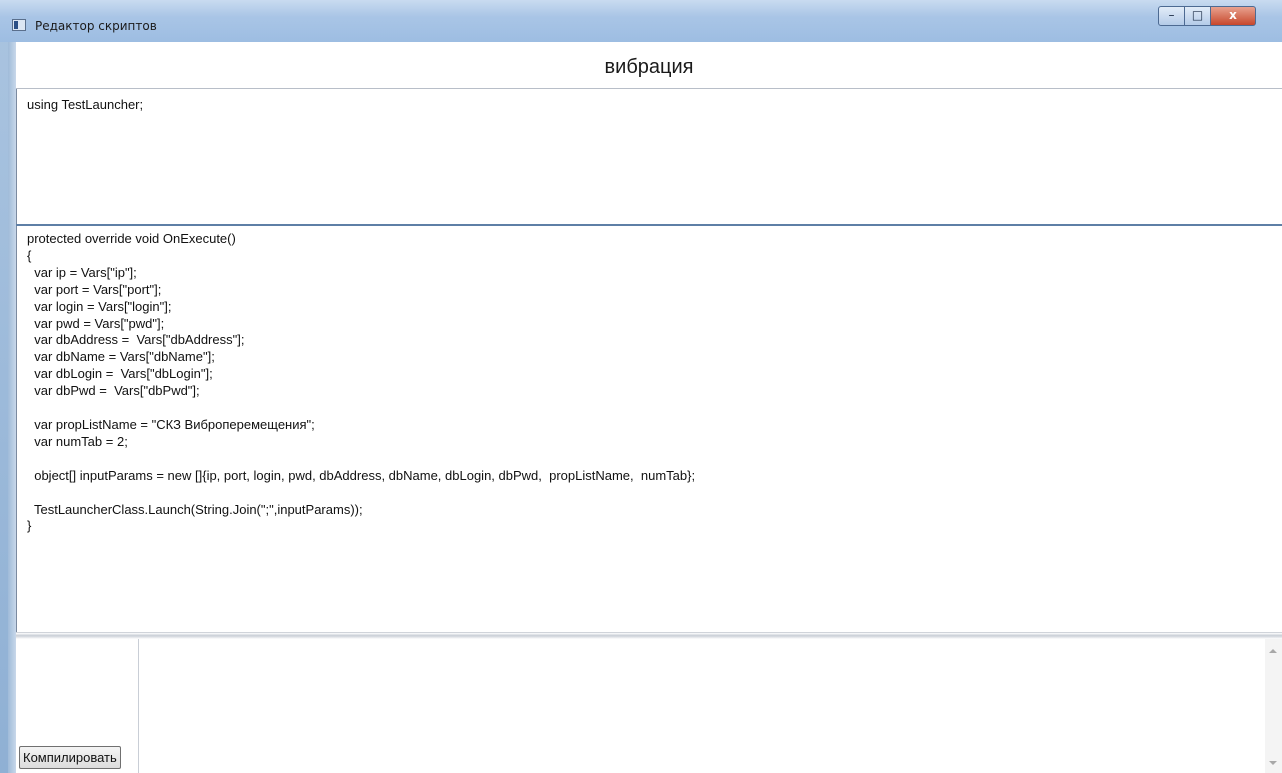  What do you see at coordinates (1171, 16) in the screenshot?
I see `minimize-button: –` at bounding box center [1171, 16].